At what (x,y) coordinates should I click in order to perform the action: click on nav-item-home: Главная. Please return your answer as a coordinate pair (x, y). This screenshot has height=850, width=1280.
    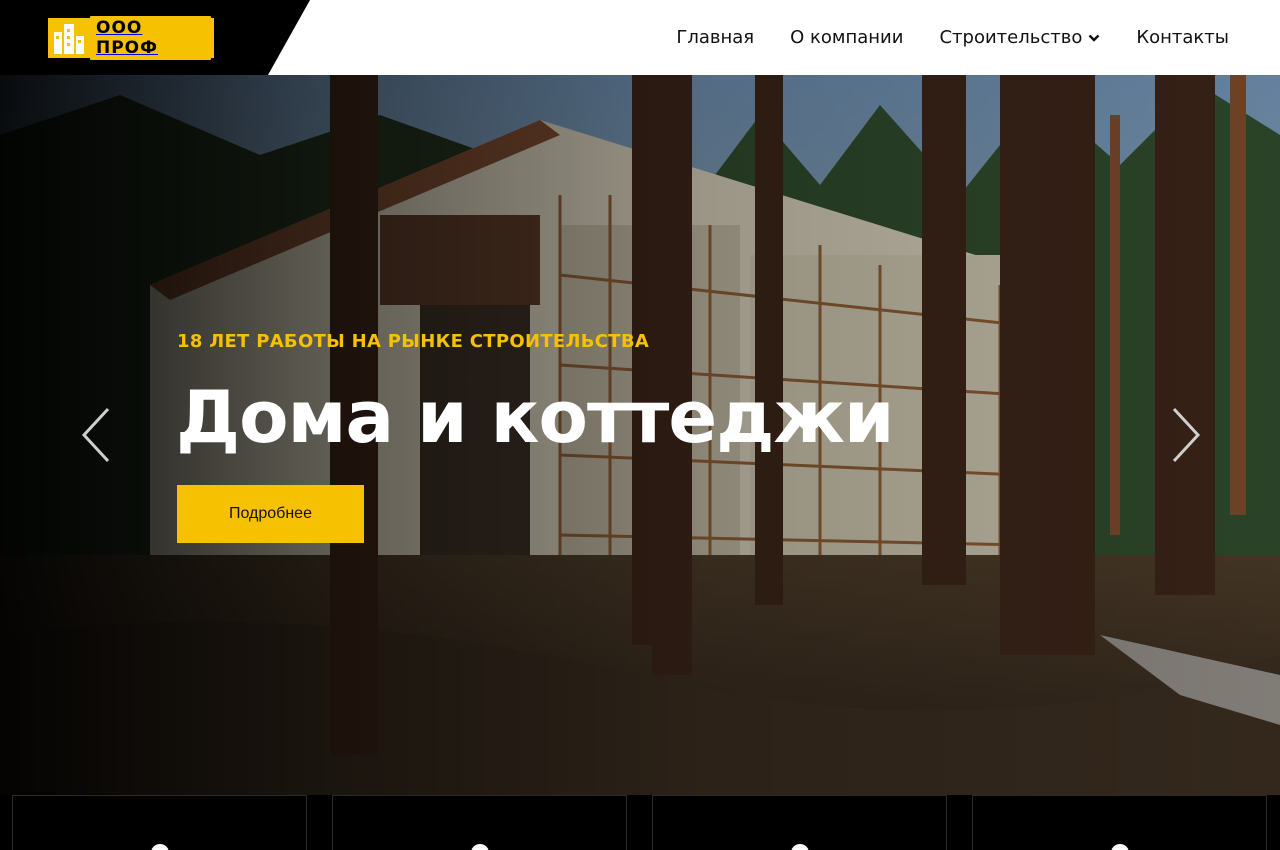
    Looking at the image, I should click on (715, 37).